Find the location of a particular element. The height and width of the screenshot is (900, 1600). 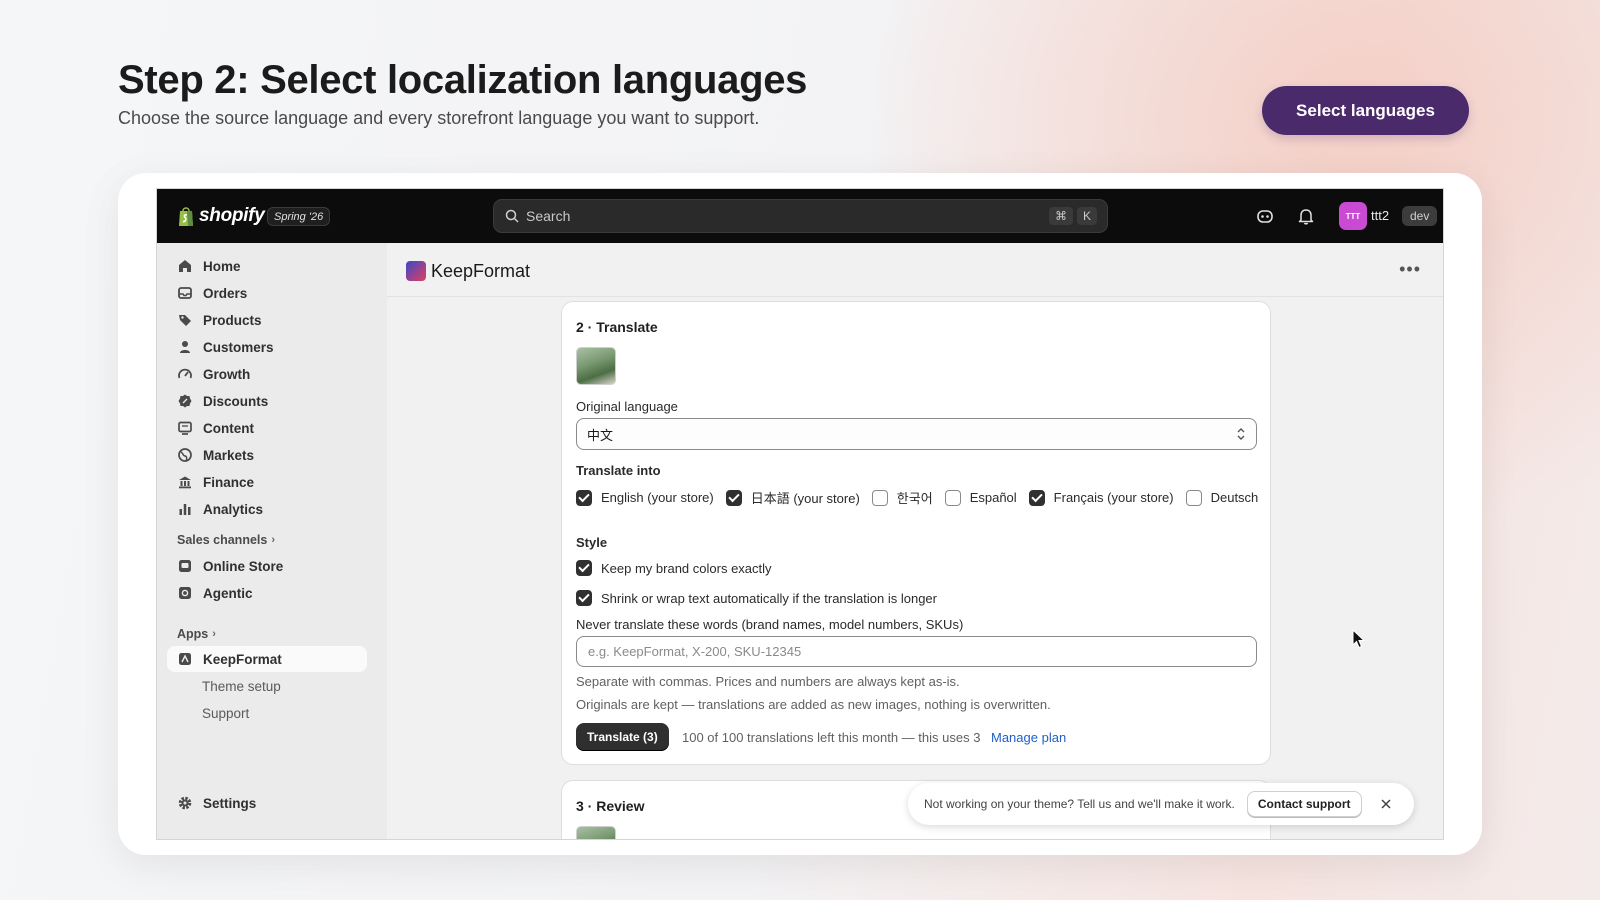

sidebar-item-label: KeepFormat is located at coordinates (242, 659).